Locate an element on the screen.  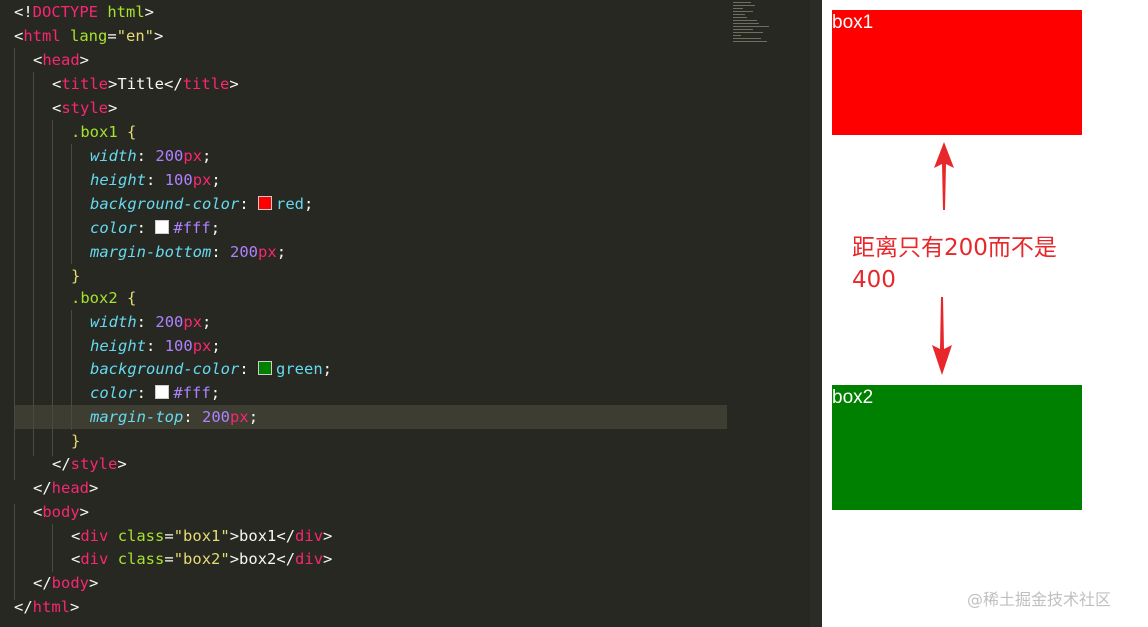
code-line-5: <style> is located at coordinates (84, 108).